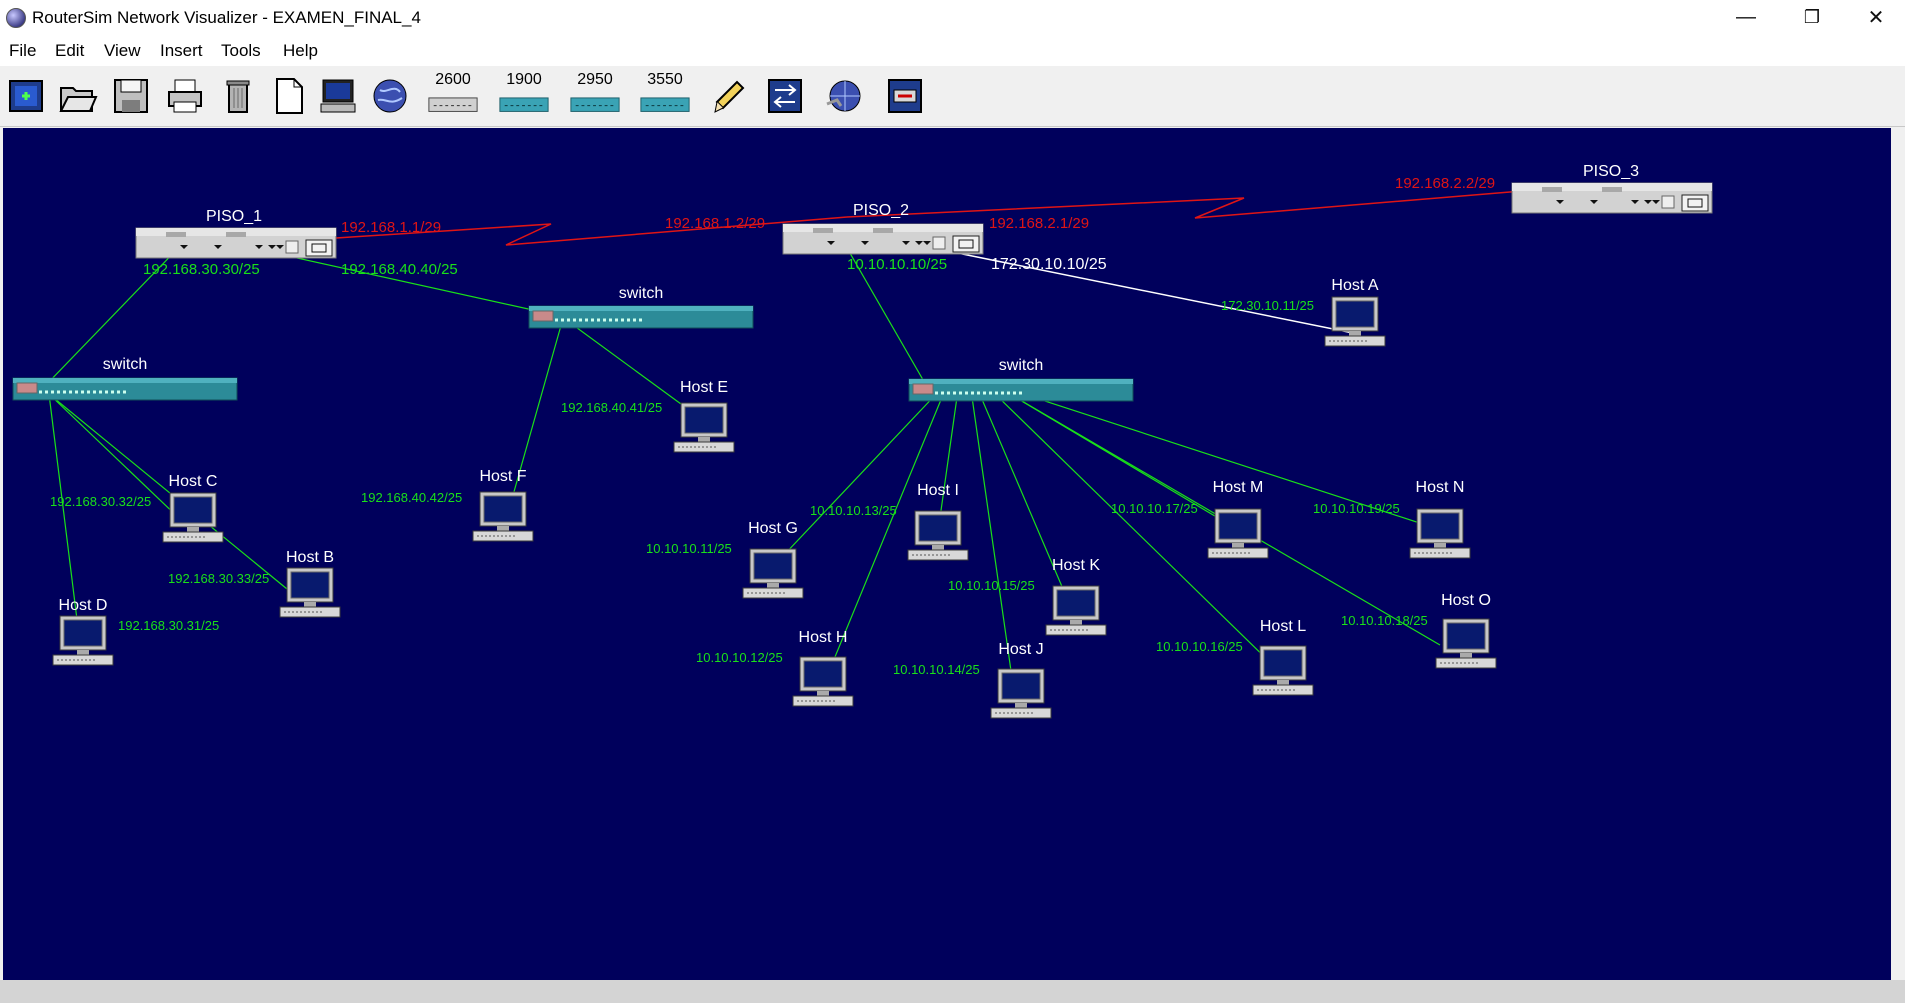 Image resolution: width=1905 pixels, height=1003 pixels. What do you see at coordinates (905, 96) in the screenshot?
I see `console-button` at bounding box center [905, 96].